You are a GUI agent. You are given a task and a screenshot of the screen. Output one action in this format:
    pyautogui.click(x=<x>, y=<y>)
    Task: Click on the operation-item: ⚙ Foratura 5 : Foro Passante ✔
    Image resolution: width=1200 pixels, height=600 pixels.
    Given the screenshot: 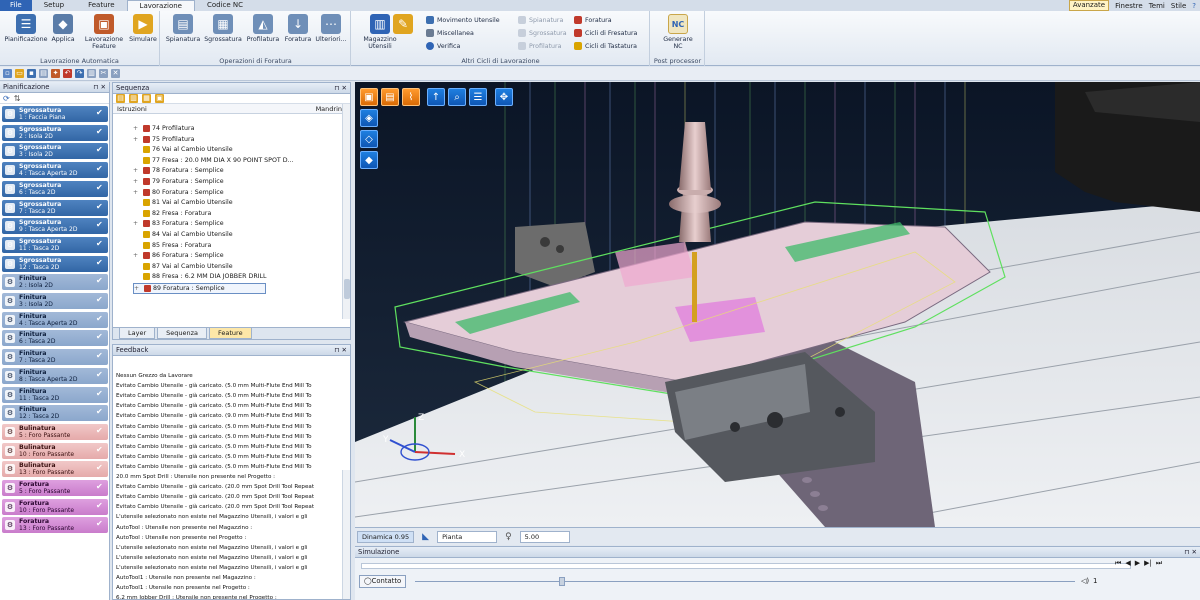 What is the action you would take?
    pyautogui.click(x=55, y=488)
    